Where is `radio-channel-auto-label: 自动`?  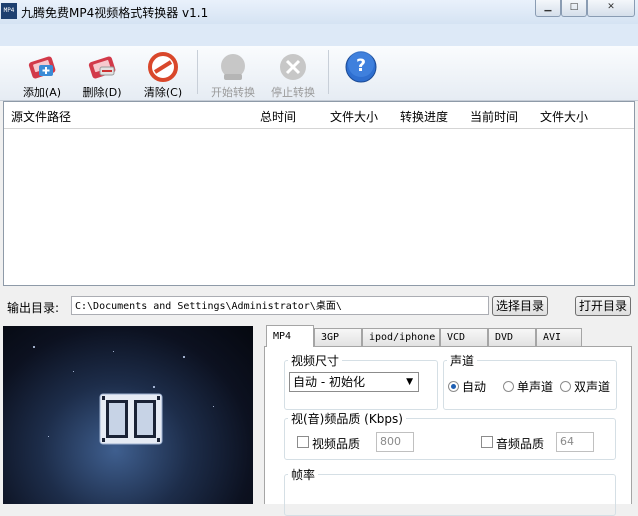 radio-channel-auto-label: 自动 is located at coordinates (474, 387).